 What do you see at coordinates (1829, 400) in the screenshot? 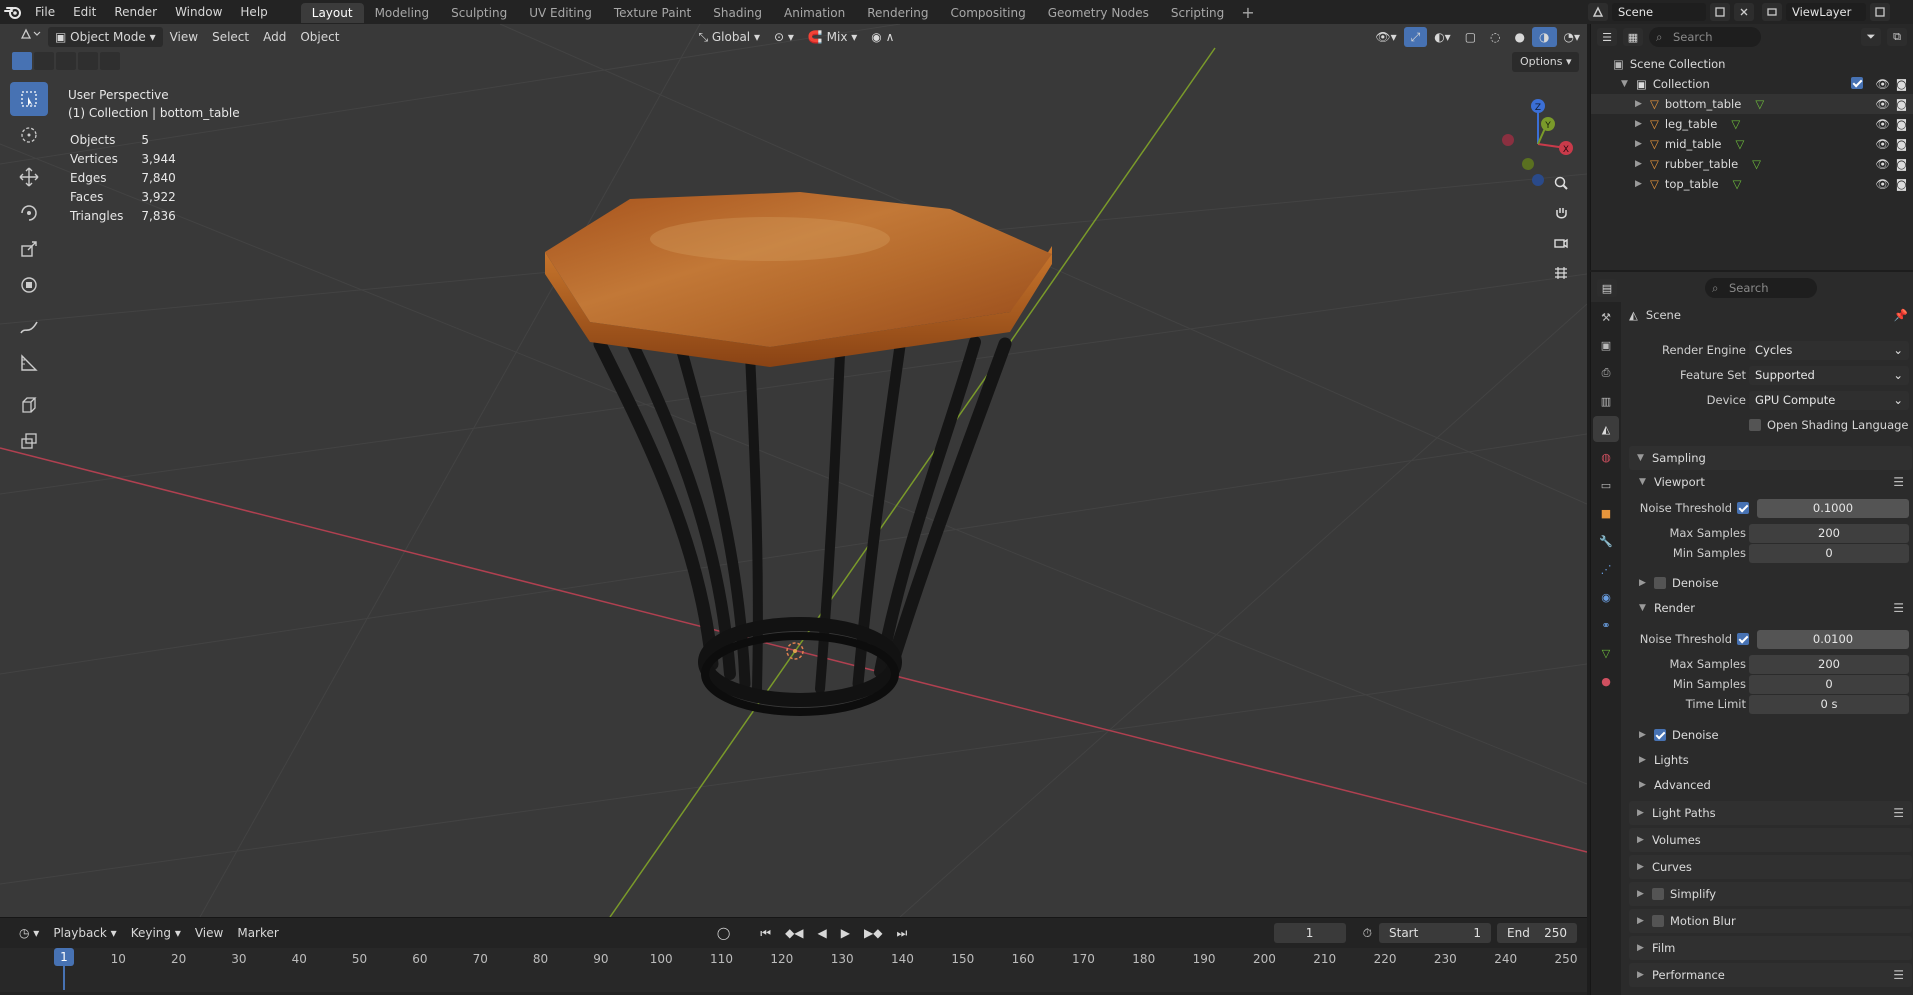
I see `device-dropdown: GPU Compute ⌄` at bounding box center [1829, 400].